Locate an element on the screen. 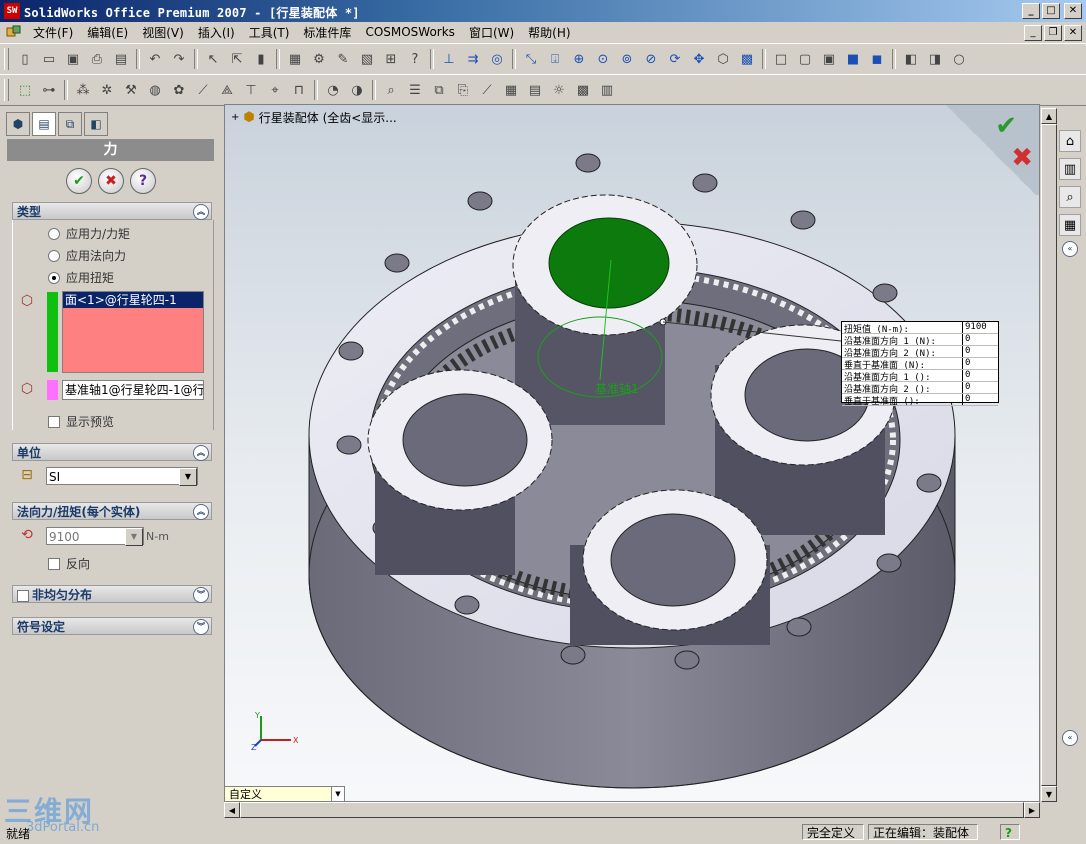 This screenshot has width=1086, height=844. radio-force-moment: 应用力/力矩 is located at coordinates (89, 233).